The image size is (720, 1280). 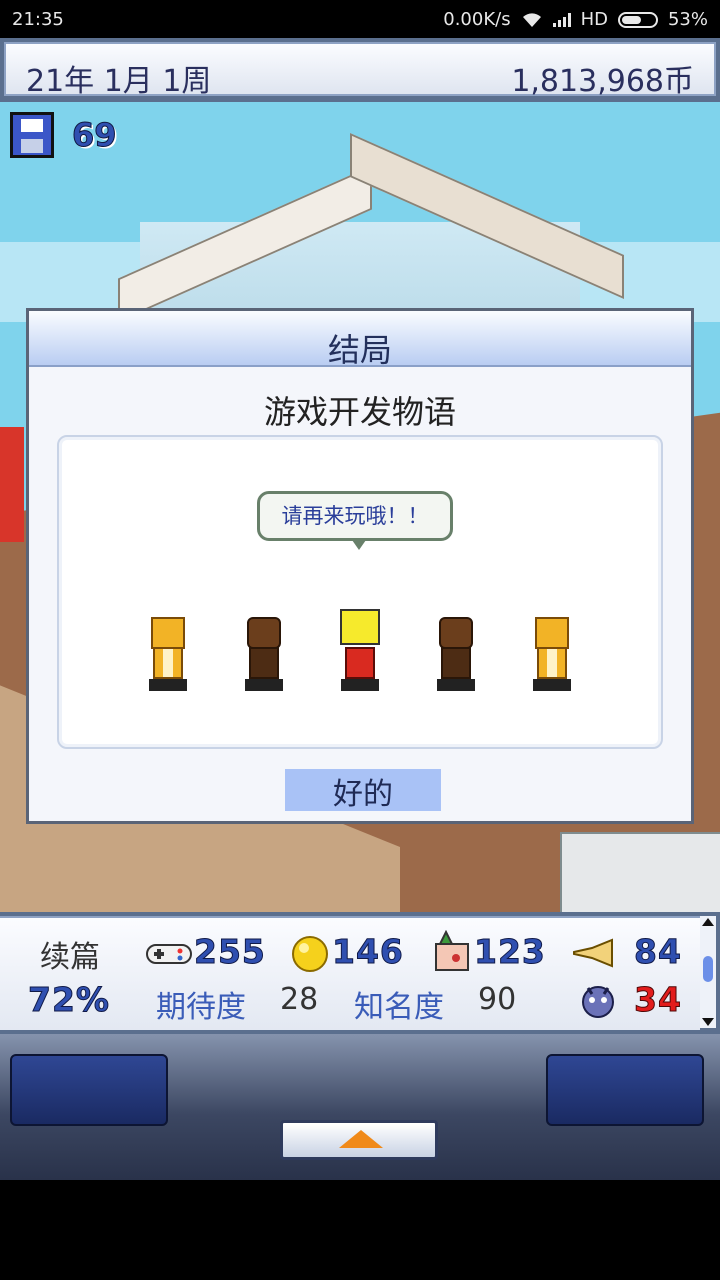 I want to click on system-status-bar: 21:35 0.00K/s HD 53%, so click(x=360, y=19).